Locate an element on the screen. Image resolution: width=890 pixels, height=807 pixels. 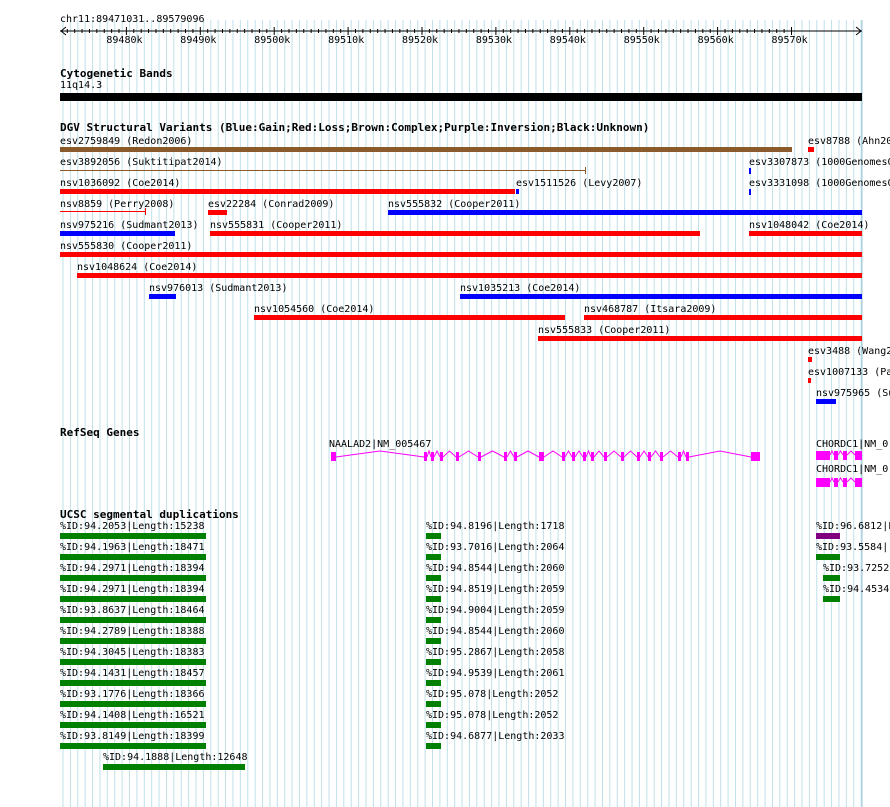
dgv-feature-label: nsv8859 (Perry2008) is located at coordinates (117, 204).